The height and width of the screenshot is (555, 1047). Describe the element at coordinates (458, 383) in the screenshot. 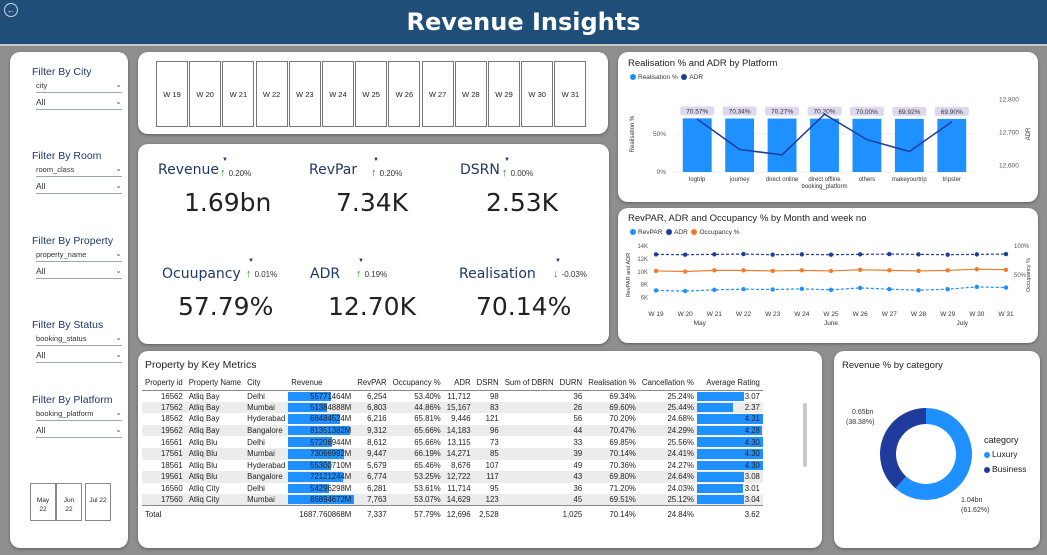

I see `column-header: ADR` at that location.